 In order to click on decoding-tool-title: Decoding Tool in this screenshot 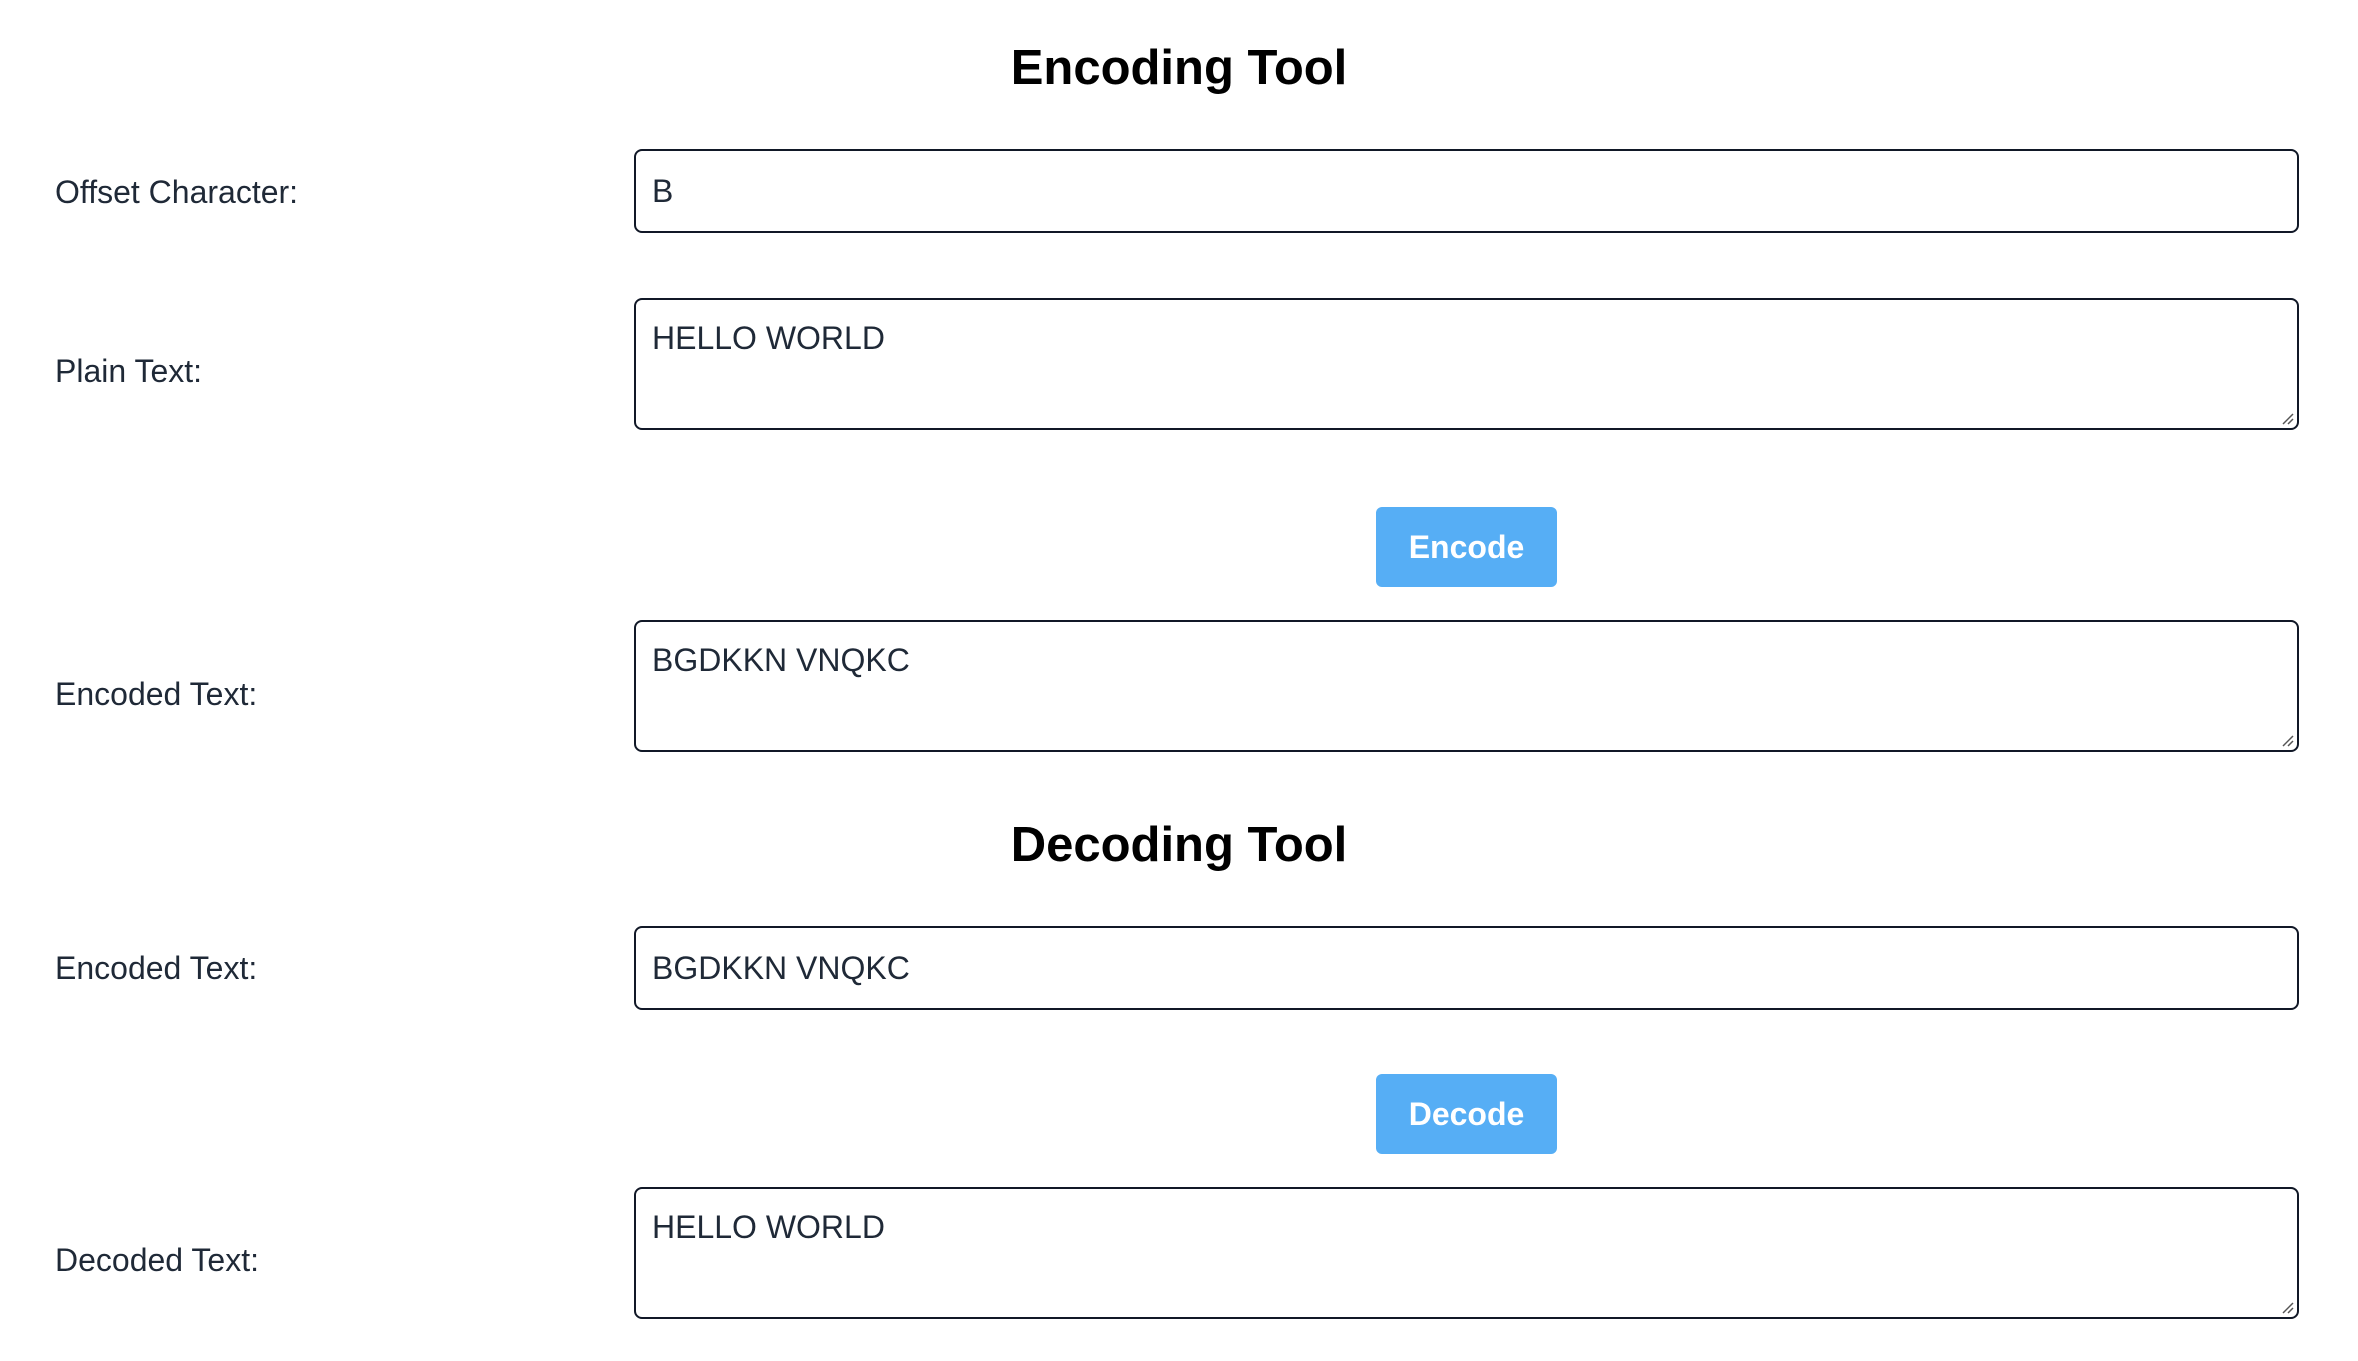, I will do `click(1179, 845)`.